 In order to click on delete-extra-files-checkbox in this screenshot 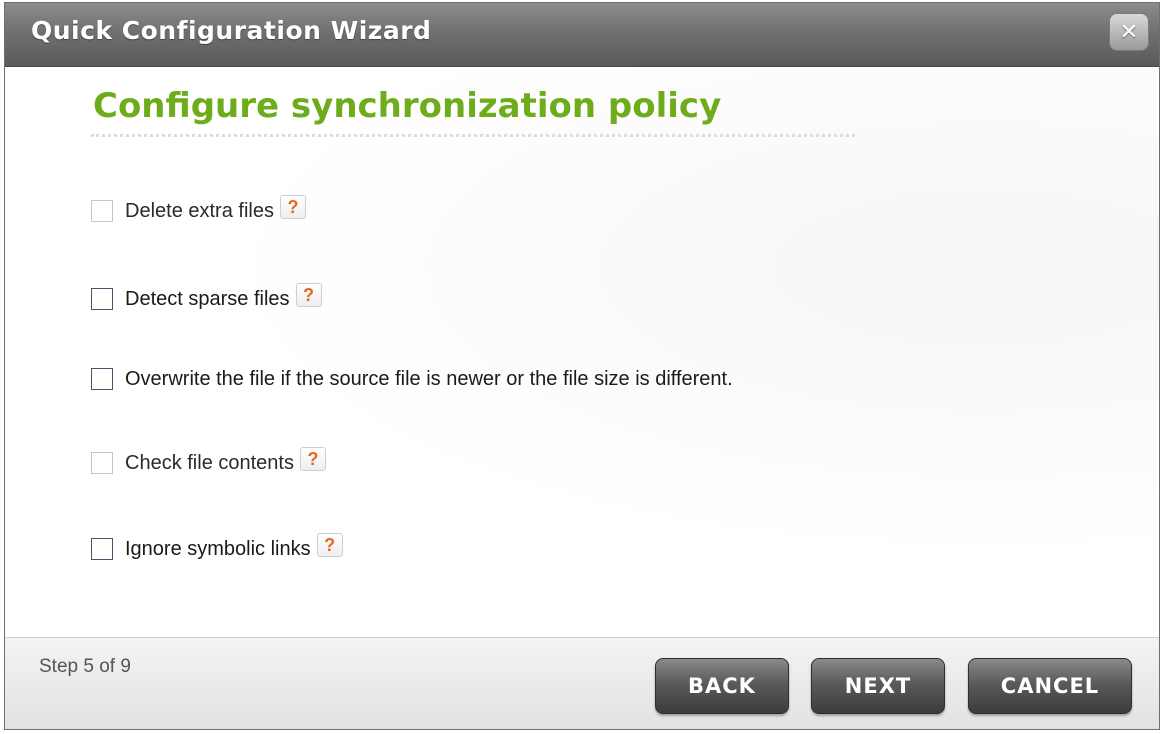, I will do `click(102, 211)`.